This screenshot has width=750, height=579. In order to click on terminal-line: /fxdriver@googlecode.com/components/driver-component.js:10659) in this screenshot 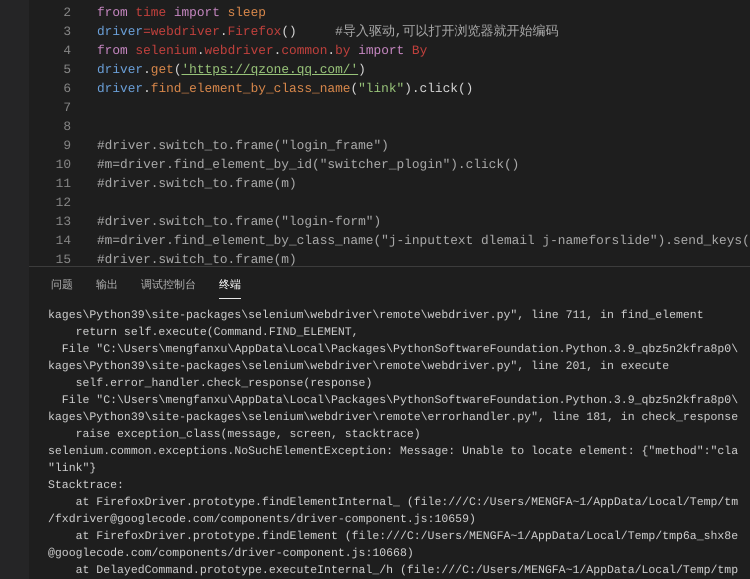, I will do `click(262, 519)`.